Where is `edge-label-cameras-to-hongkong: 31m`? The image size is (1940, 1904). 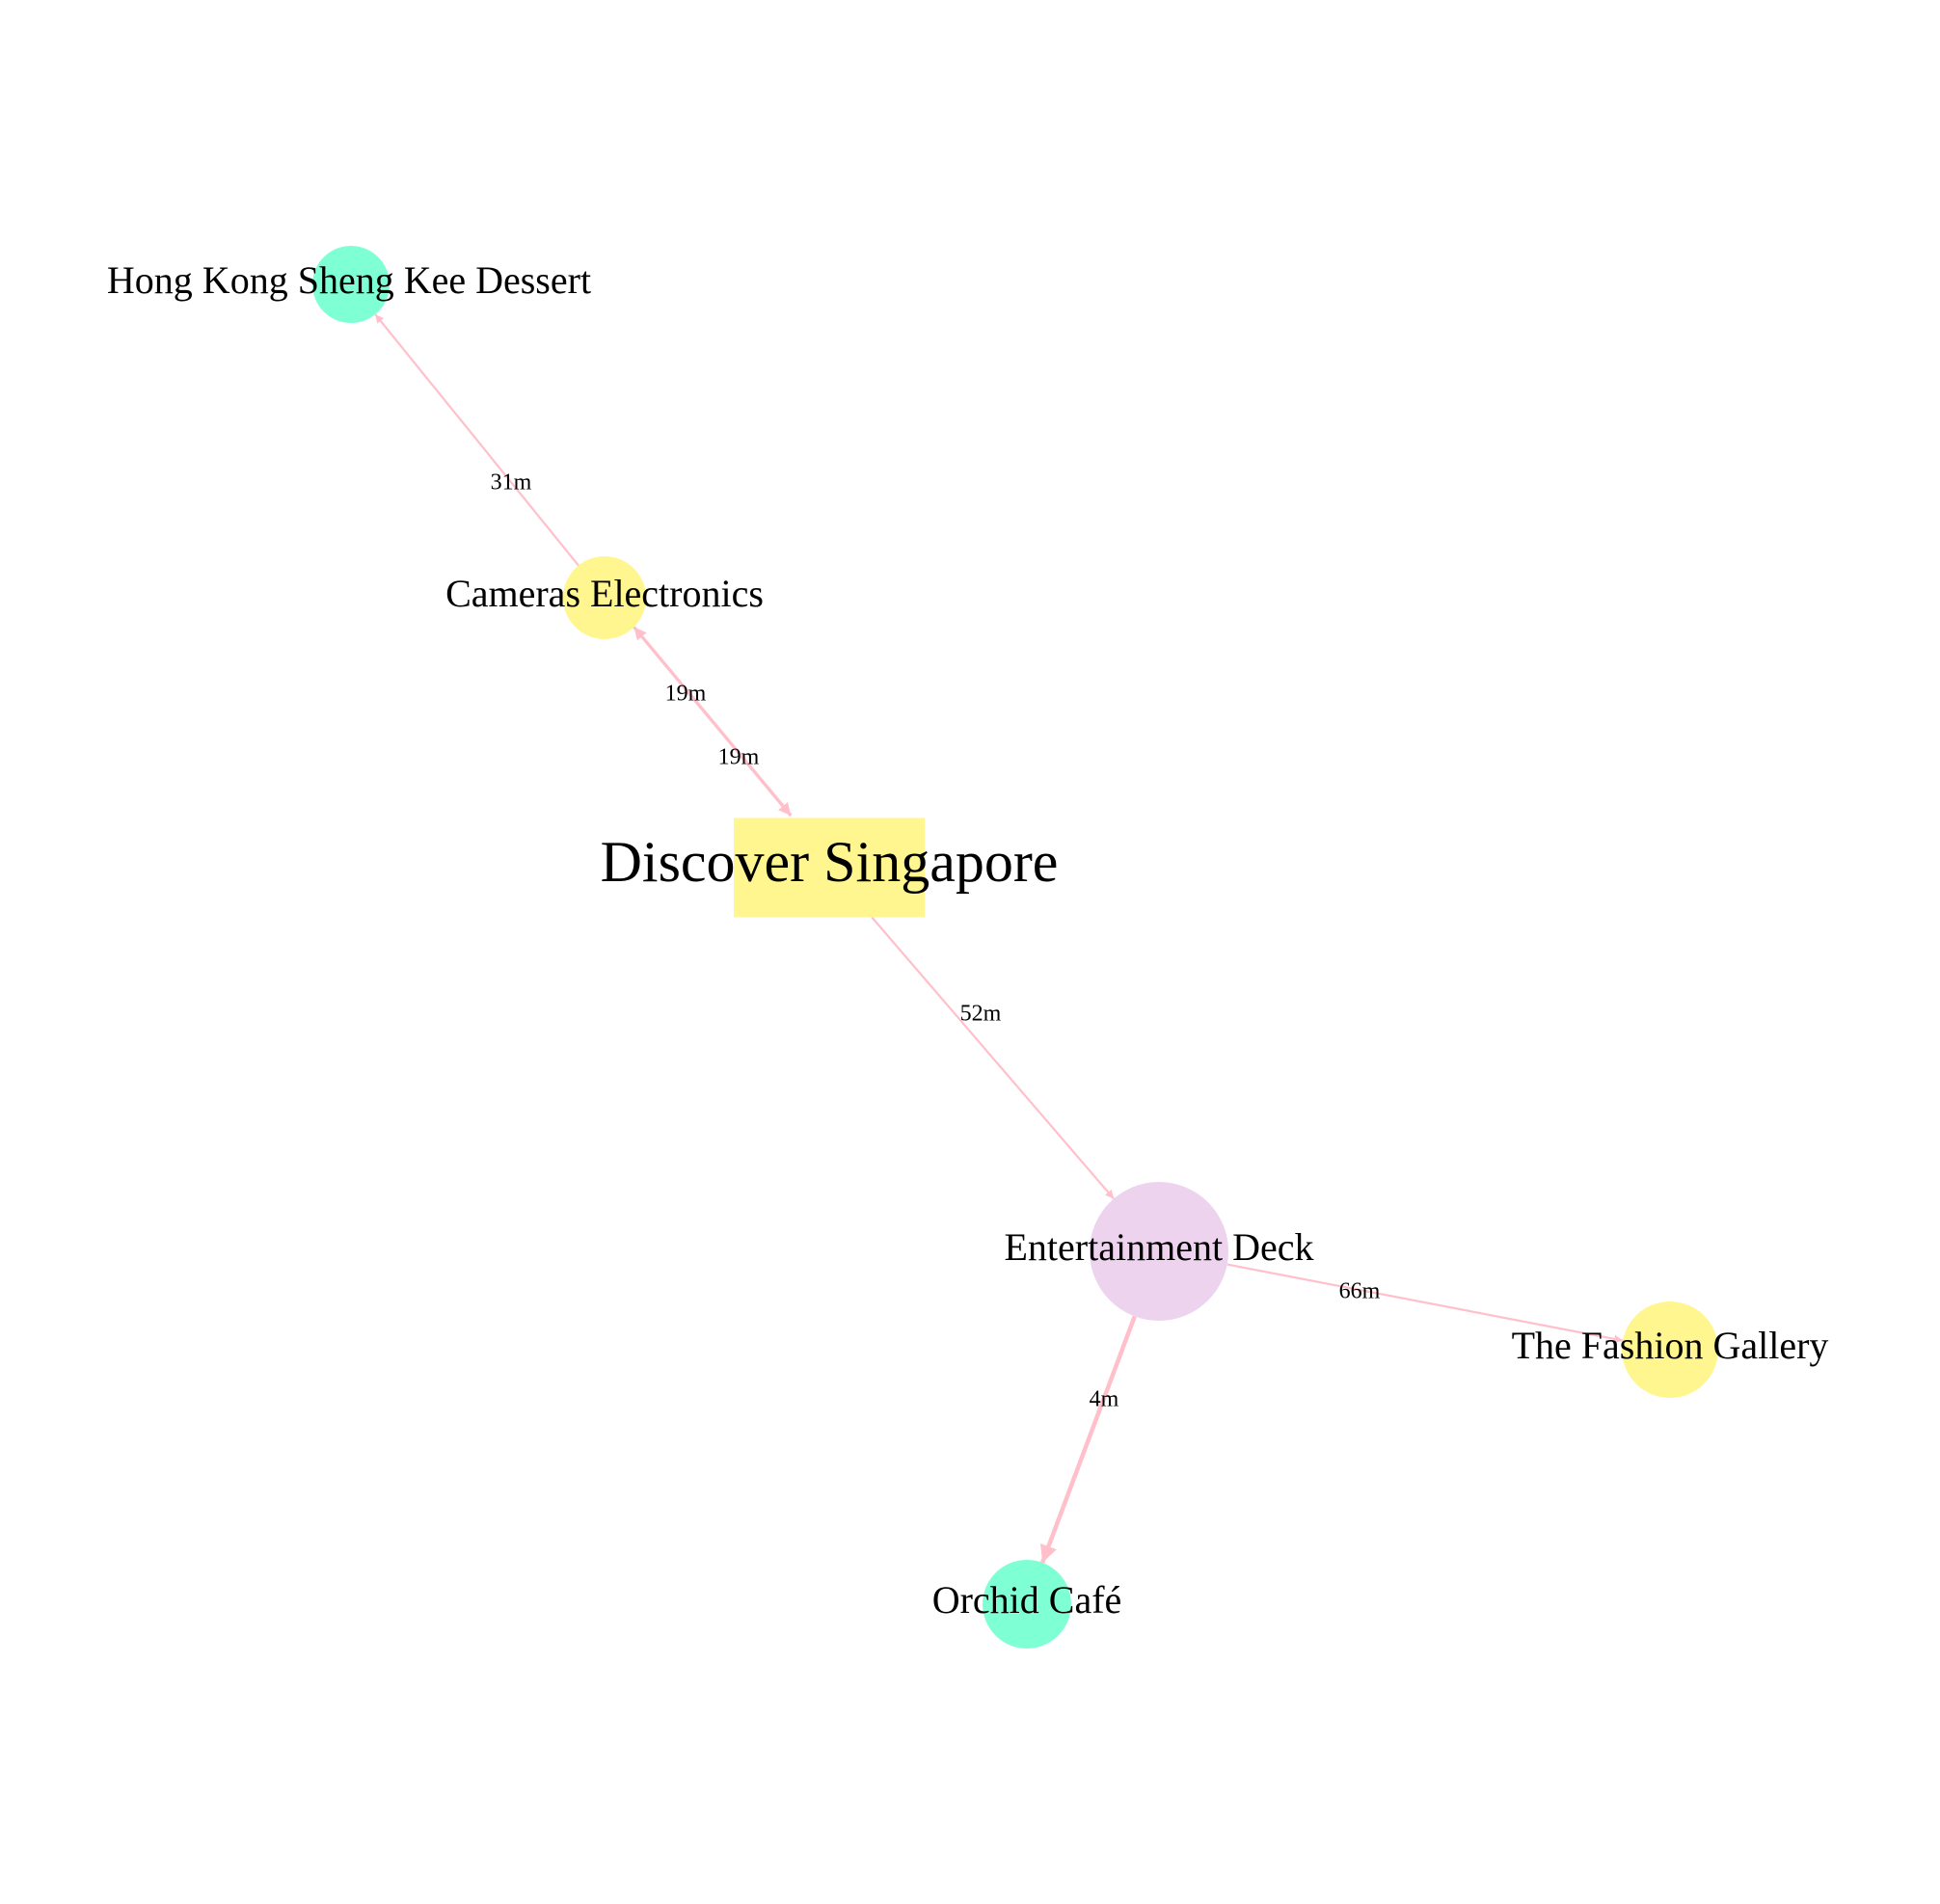
edge-label-cameras-to-hongkong: 31m is located at coordinates (512, 483).